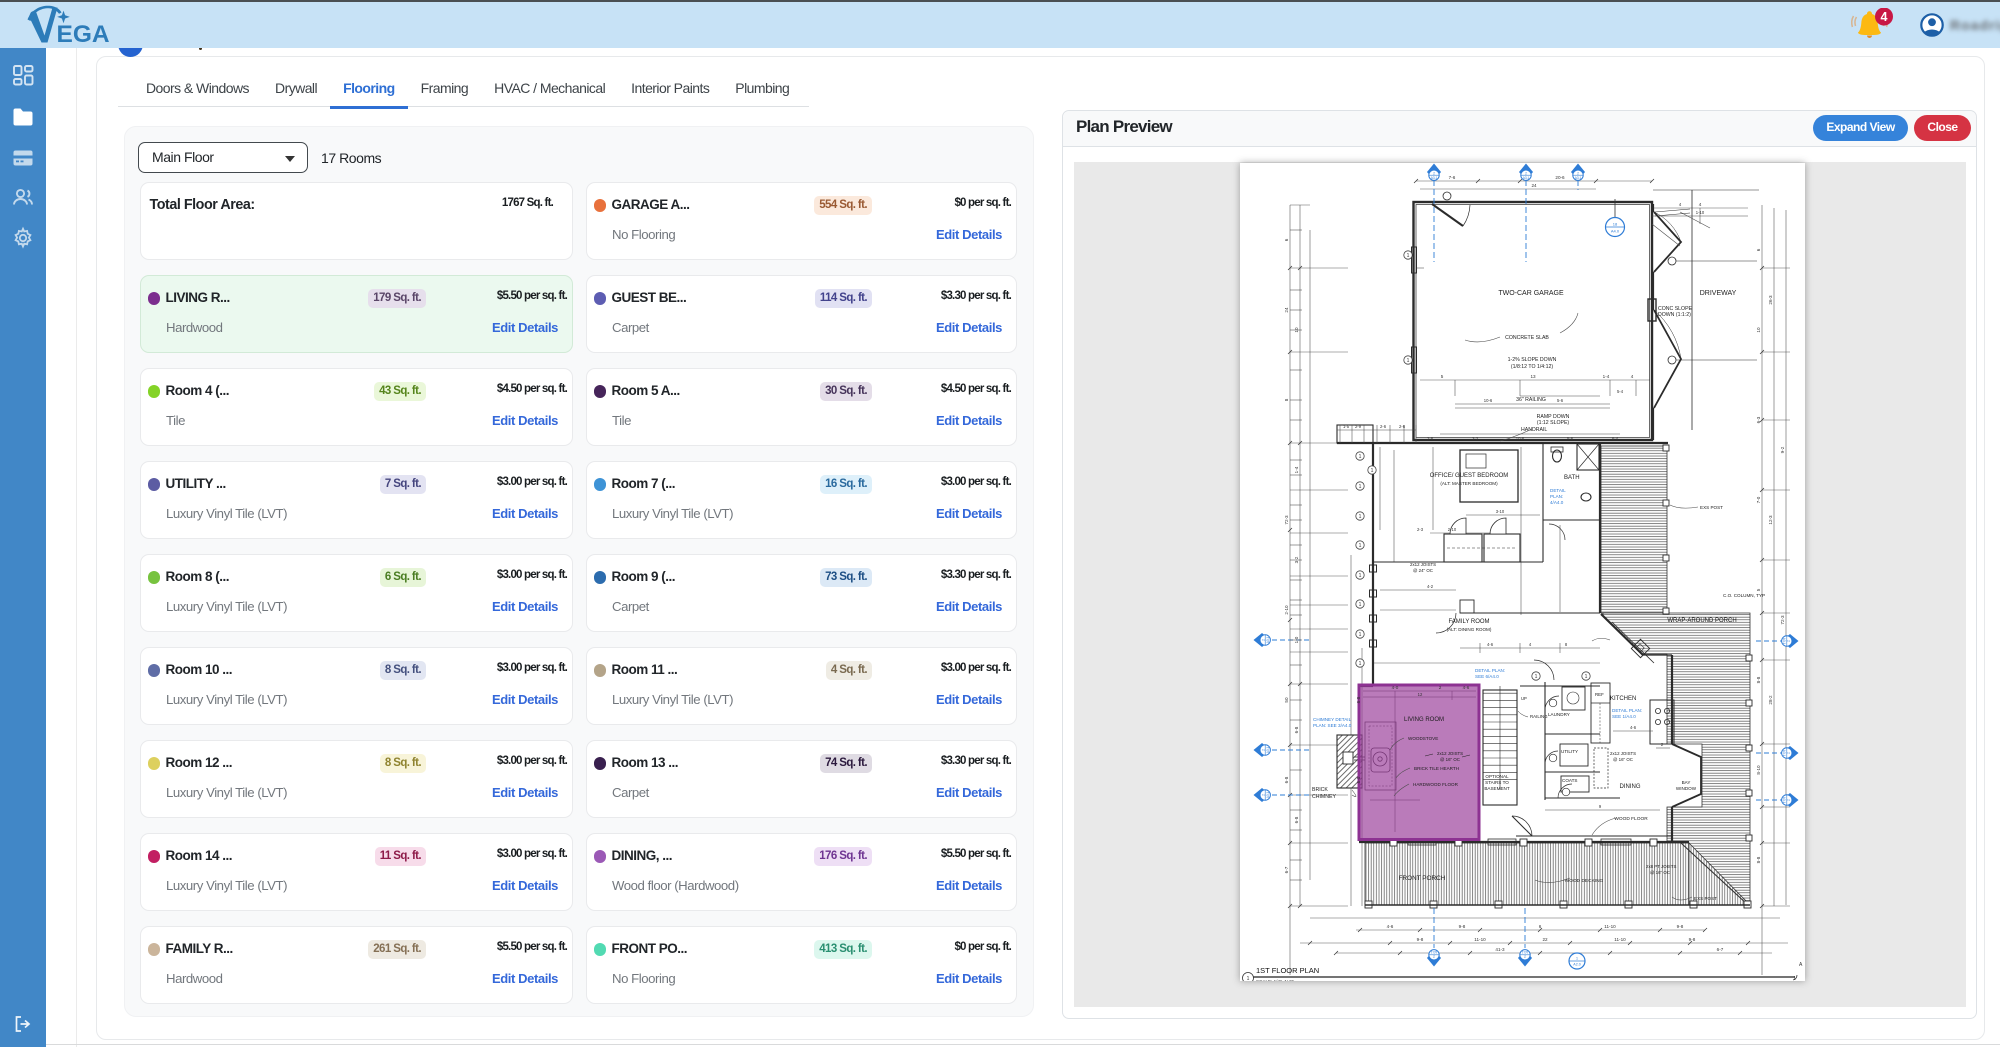  Describe the element at coordinates (1332, 719) in the screenshot. I see `svg-text: CHIMNEY DETAIL` at that location.